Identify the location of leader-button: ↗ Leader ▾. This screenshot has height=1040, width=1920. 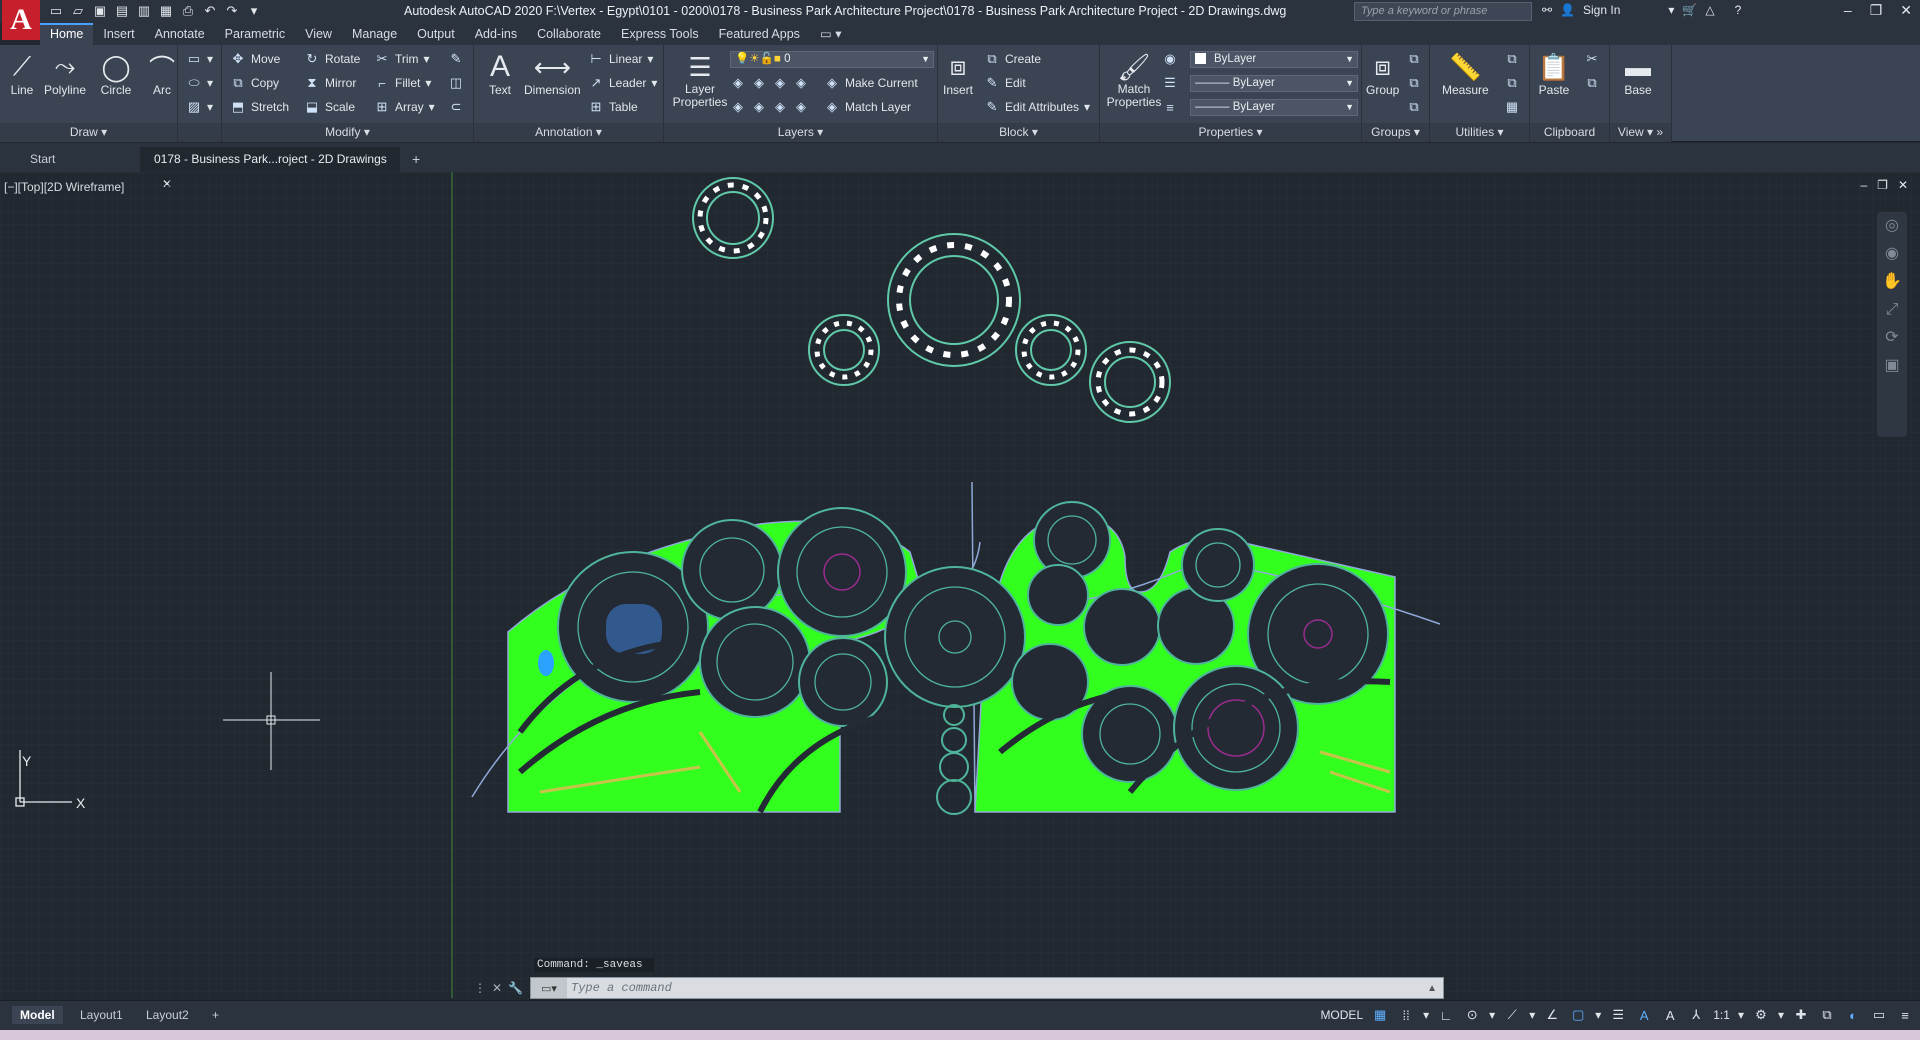
(623, 83).